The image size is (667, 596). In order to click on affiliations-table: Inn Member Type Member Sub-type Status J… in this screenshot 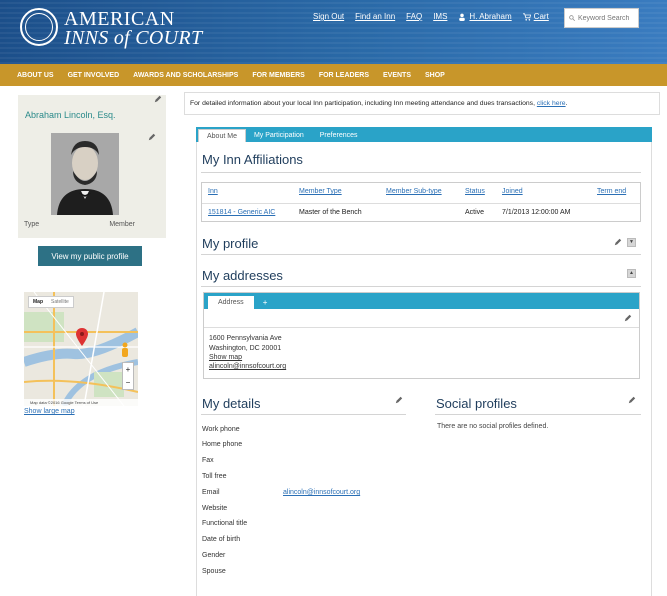, I will do `click(421, 202)`.